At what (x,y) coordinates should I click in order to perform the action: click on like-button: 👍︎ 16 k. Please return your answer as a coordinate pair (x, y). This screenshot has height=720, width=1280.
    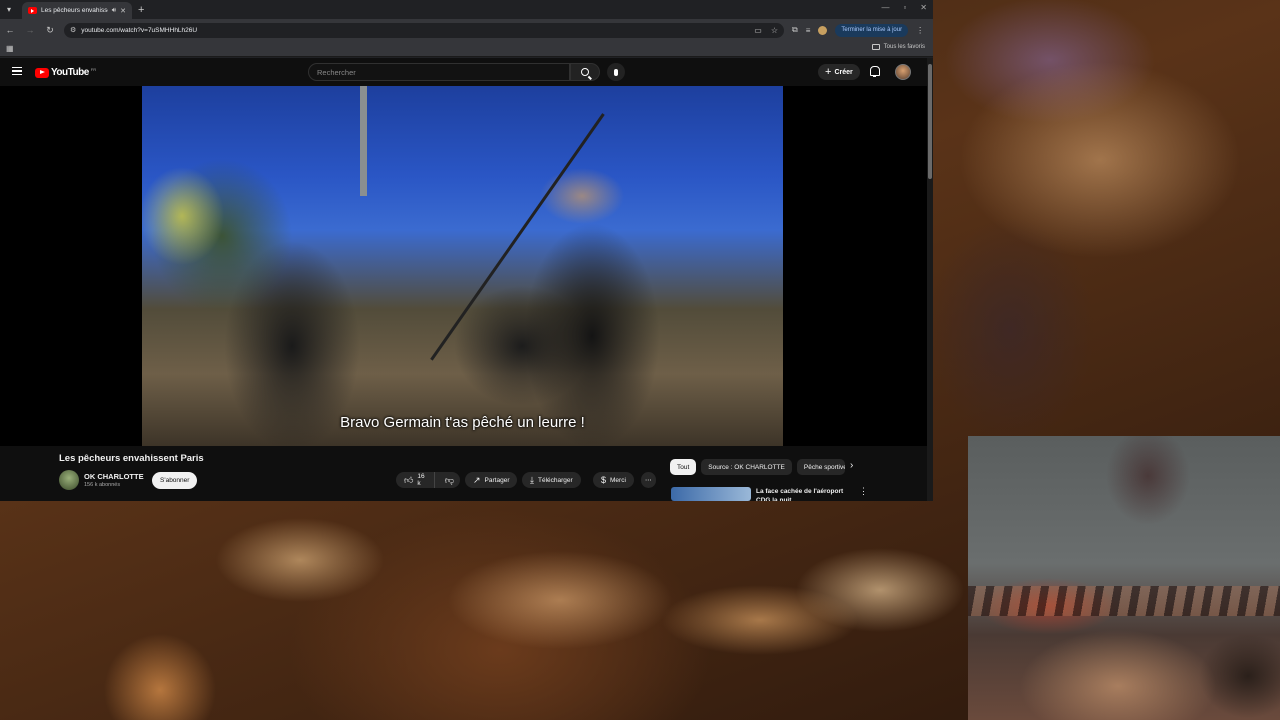
    Looking at the image, I should click on (415, 480).